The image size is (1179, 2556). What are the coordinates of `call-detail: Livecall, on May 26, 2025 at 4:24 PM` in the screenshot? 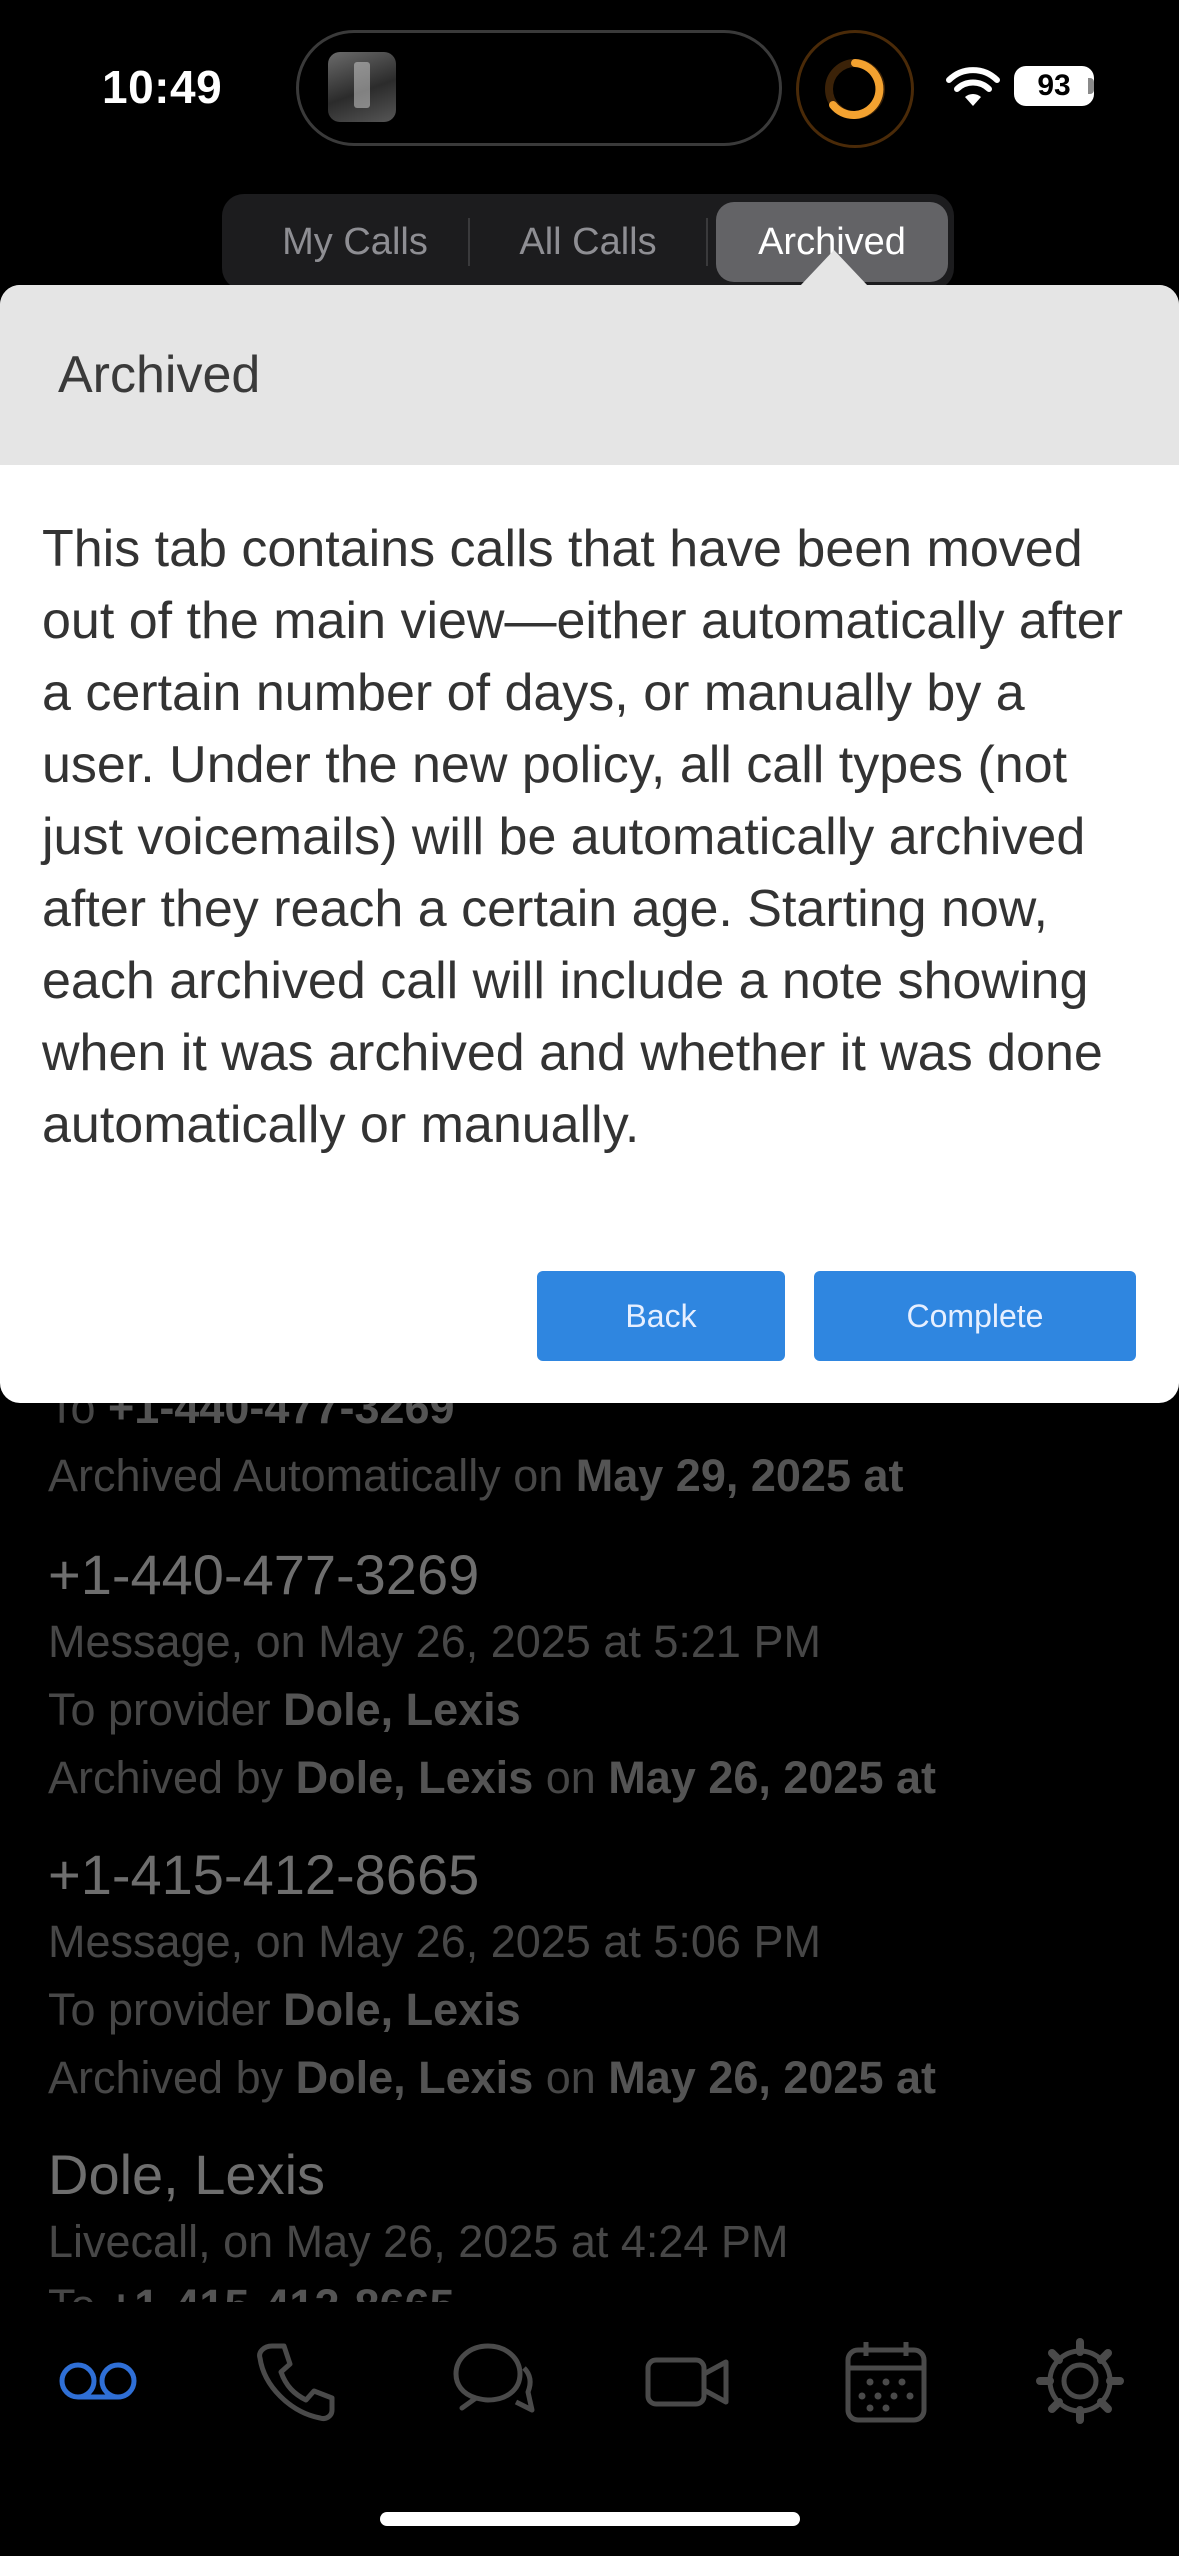 It's located at (418, 2241).